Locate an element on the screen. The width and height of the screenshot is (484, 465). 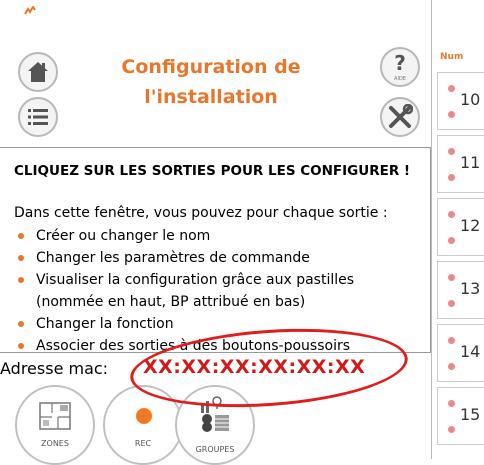
home-icon is located at coordinates (38, 72).